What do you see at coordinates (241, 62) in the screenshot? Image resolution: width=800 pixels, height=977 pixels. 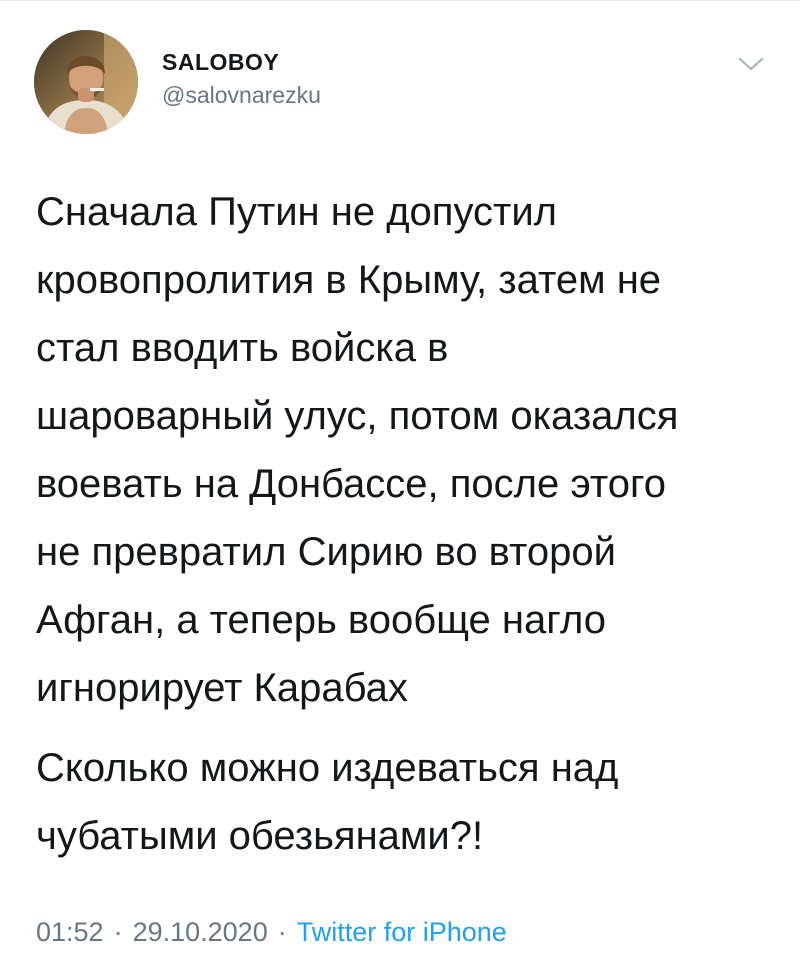 I see `author-display-name: SALOBOY` at bounding box center [241, 62].